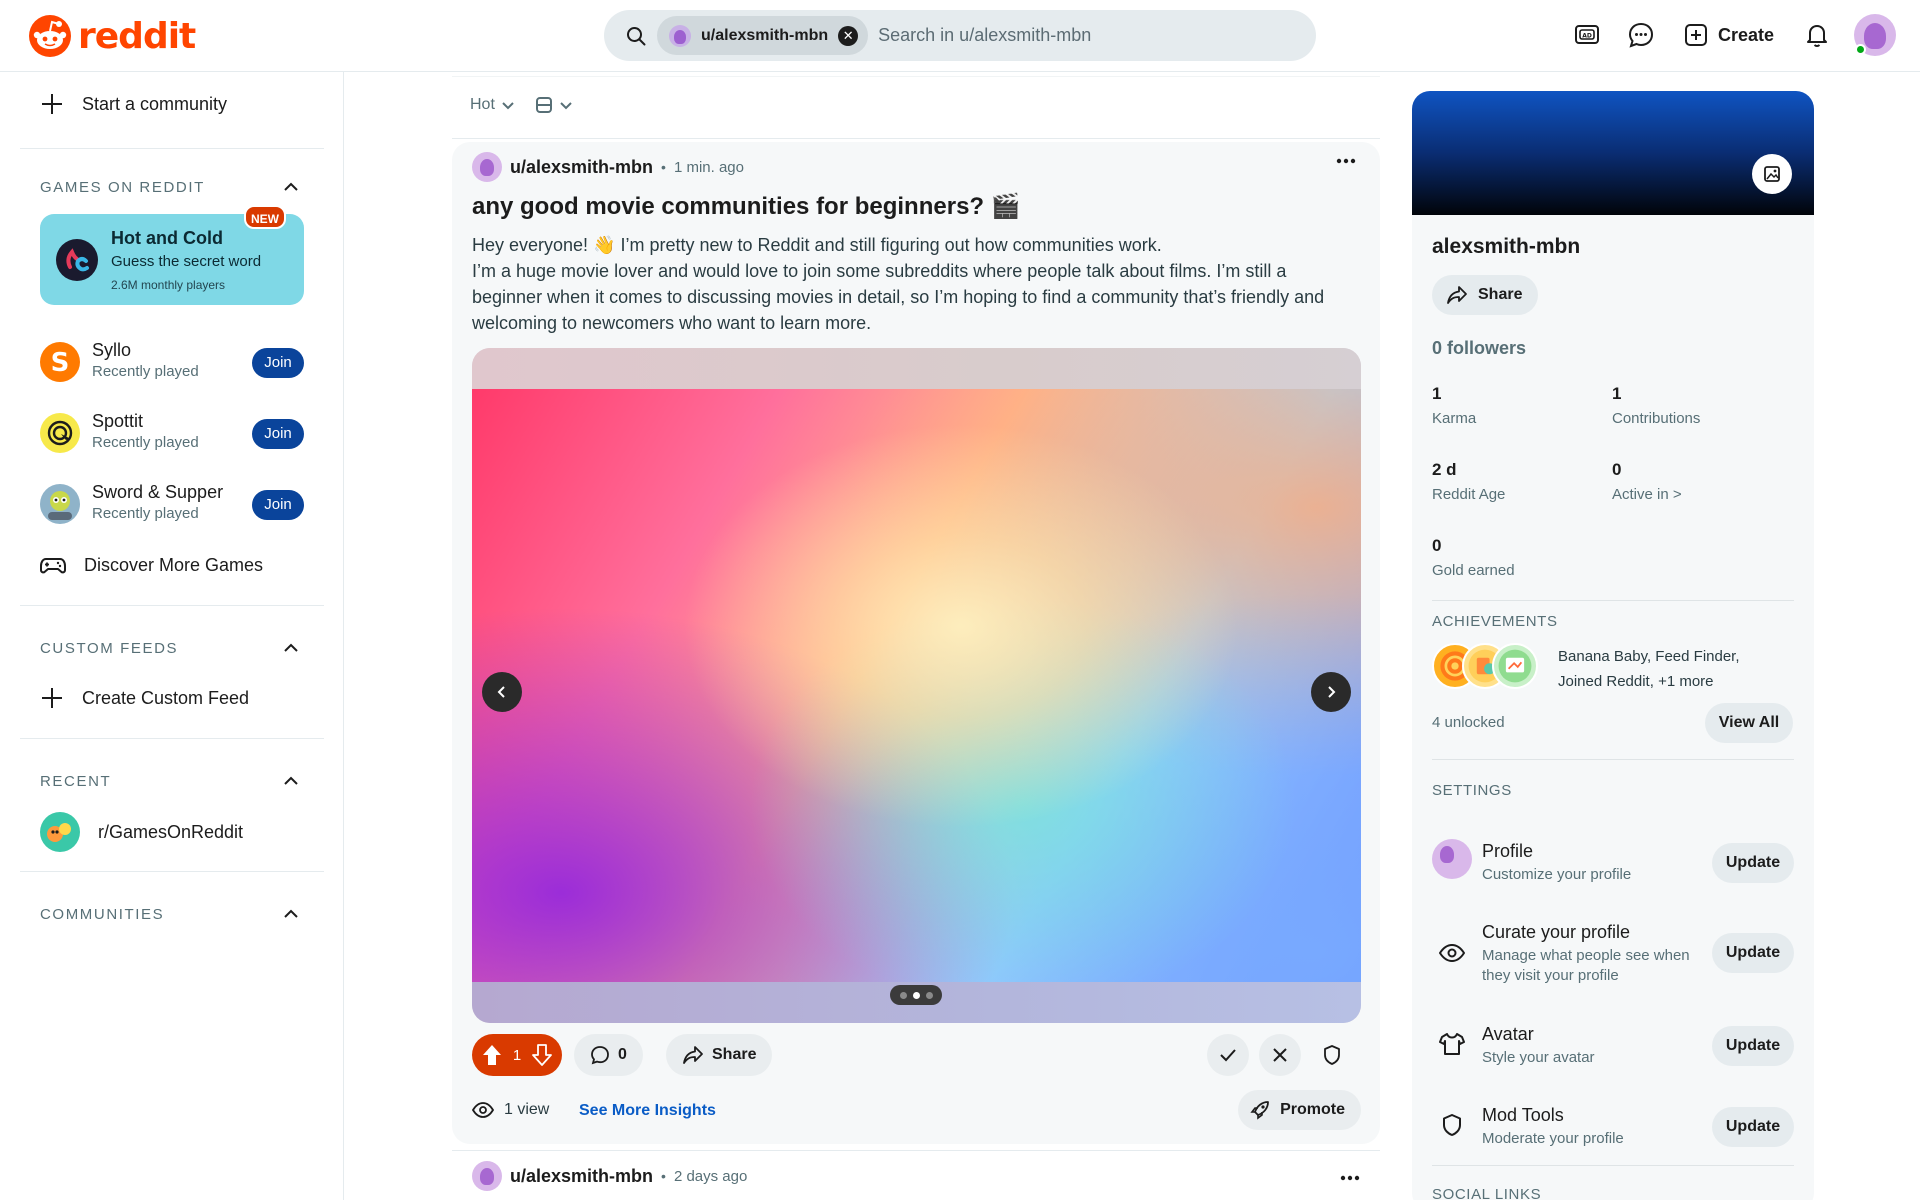 This screenshot has width=1920, height=1200. Describe the element at coordinates (1753, 1046) in the screenshot. I see `update-avatar-button: Update` at that location.